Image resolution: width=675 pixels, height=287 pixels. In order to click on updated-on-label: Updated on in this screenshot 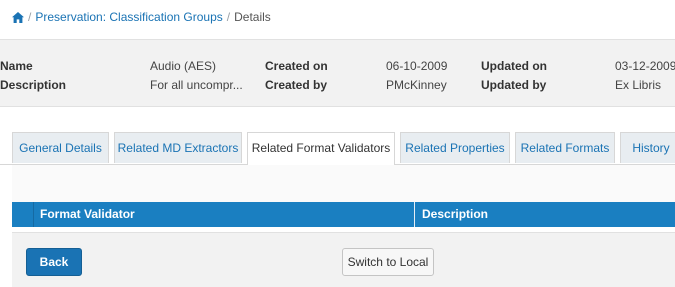, I will do `click(514, 66)`.